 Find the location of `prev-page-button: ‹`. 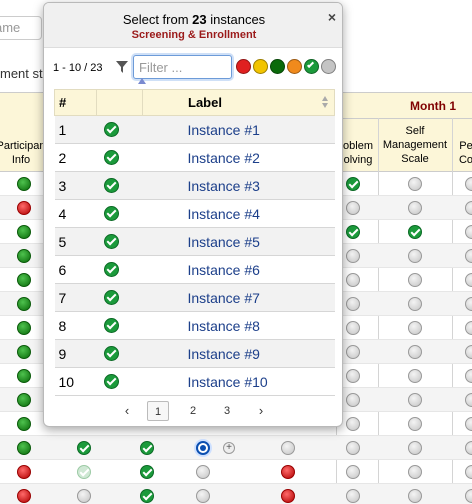

prev-page-button: ‹ is located at coordinates (127, 411).